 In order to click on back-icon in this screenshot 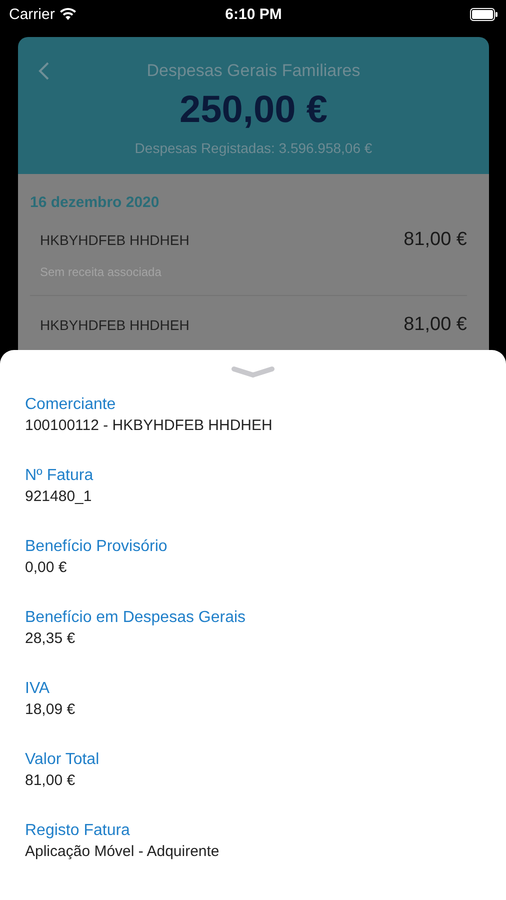, I will do `click(44, 71)`.